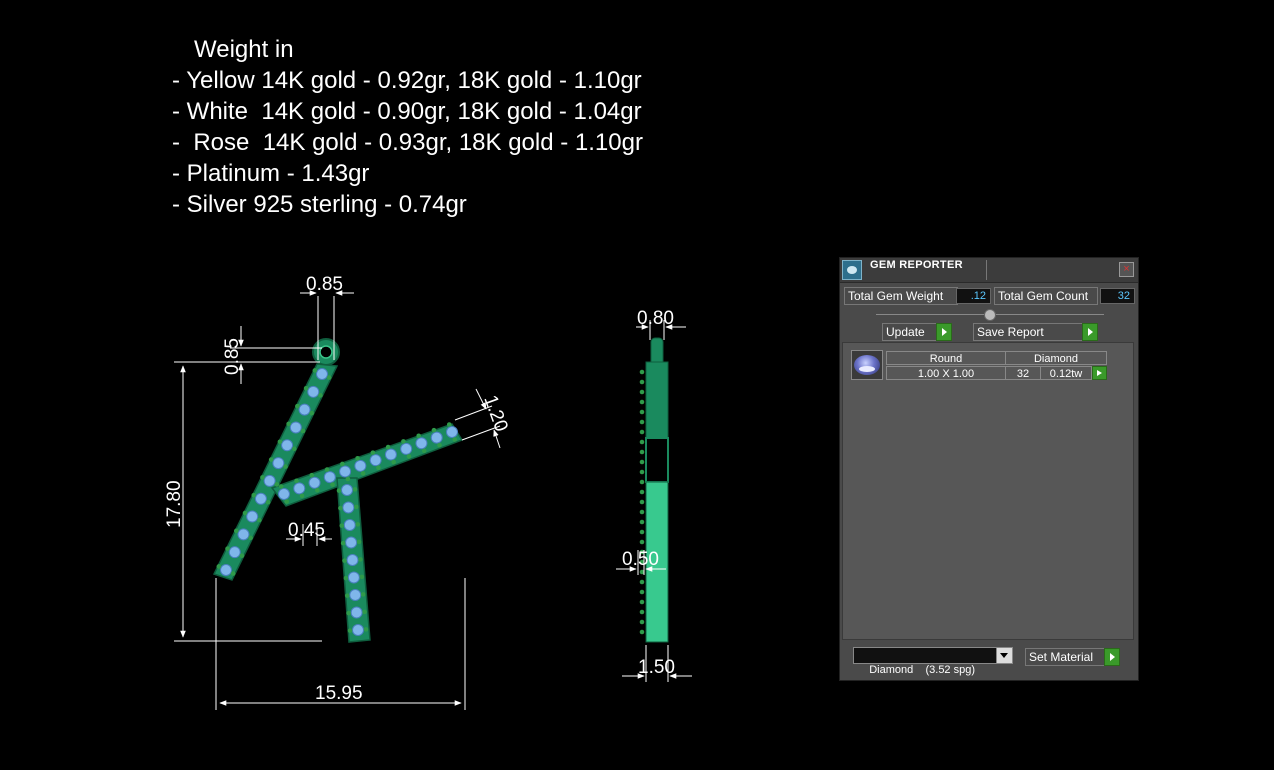  Describe the element at coordinates (905, 332) in the screenshot. I see `update-button-label: Update` at that location.